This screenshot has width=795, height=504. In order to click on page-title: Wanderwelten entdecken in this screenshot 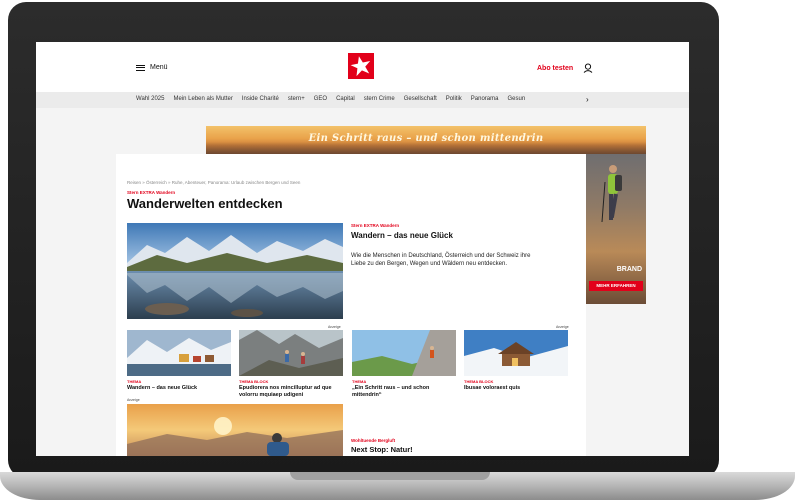, I will do `click(205, 203)`.